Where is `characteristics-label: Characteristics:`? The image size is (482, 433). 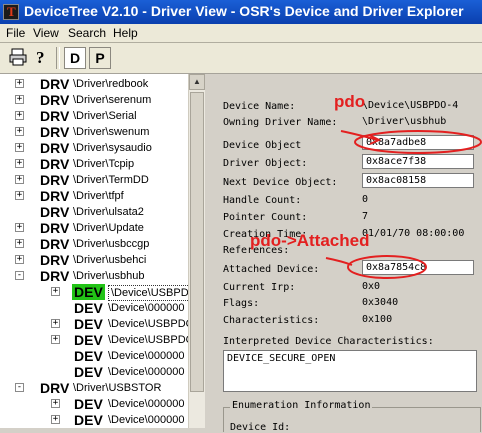 characteristics-label: Characteristics: is located at coordinates (271, 320).